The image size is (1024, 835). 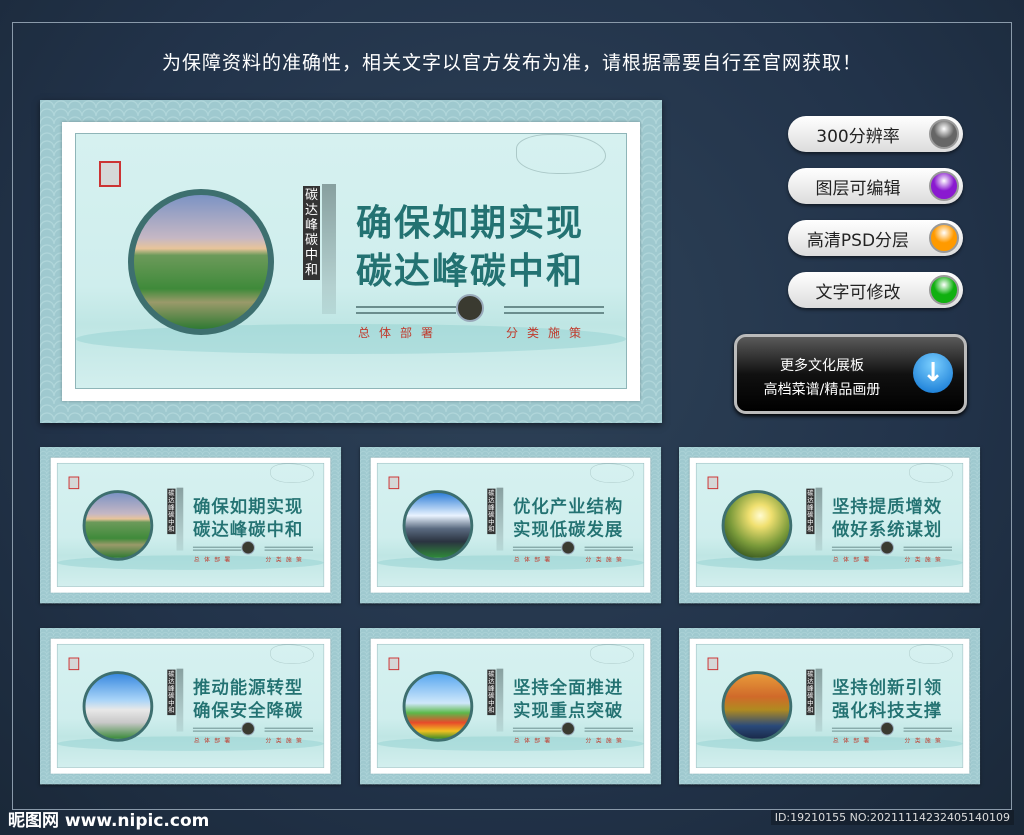 I want to click on headline-line2: 确保安全降碳, so click(x=248, y=710).